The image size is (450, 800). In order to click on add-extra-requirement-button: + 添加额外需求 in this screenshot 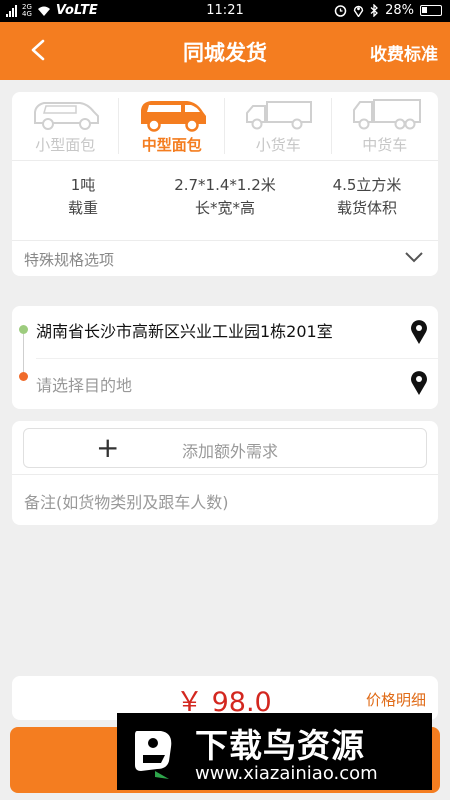, I will do `click(225, 448)`.